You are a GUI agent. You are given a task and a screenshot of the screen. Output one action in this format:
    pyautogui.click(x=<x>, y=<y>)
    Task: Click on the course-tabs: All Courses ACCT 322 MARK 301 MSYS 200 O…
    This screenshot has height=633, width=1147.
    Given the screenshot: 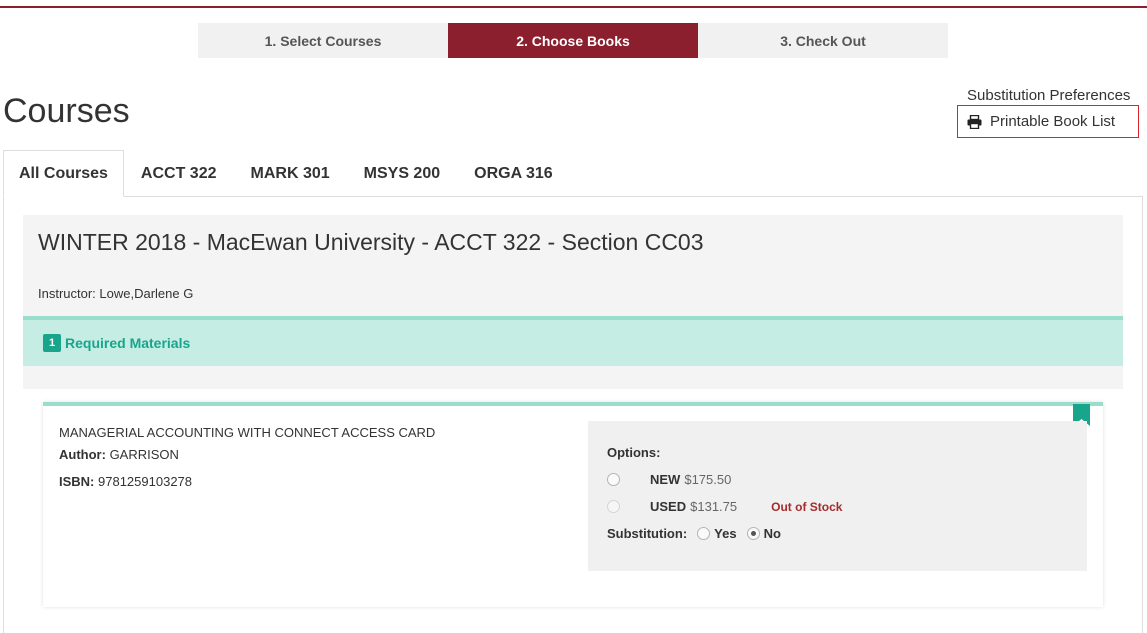 What is the action you would take?
    pyautogui.click(x=286, y=173)
    